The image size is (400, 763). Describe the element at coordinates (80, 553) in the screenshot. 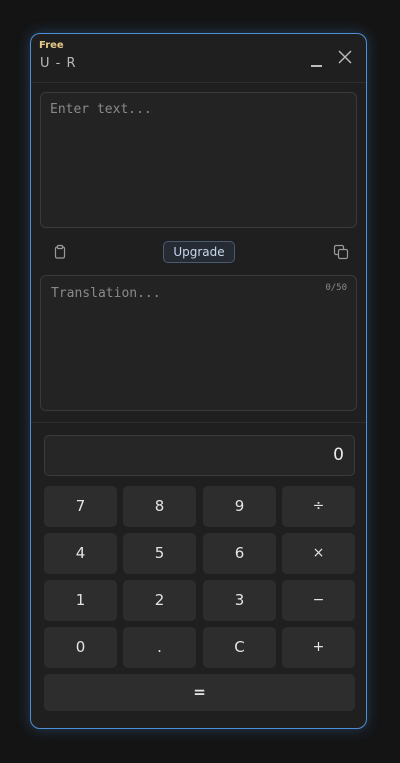

I see `key-4: 4` at that location.